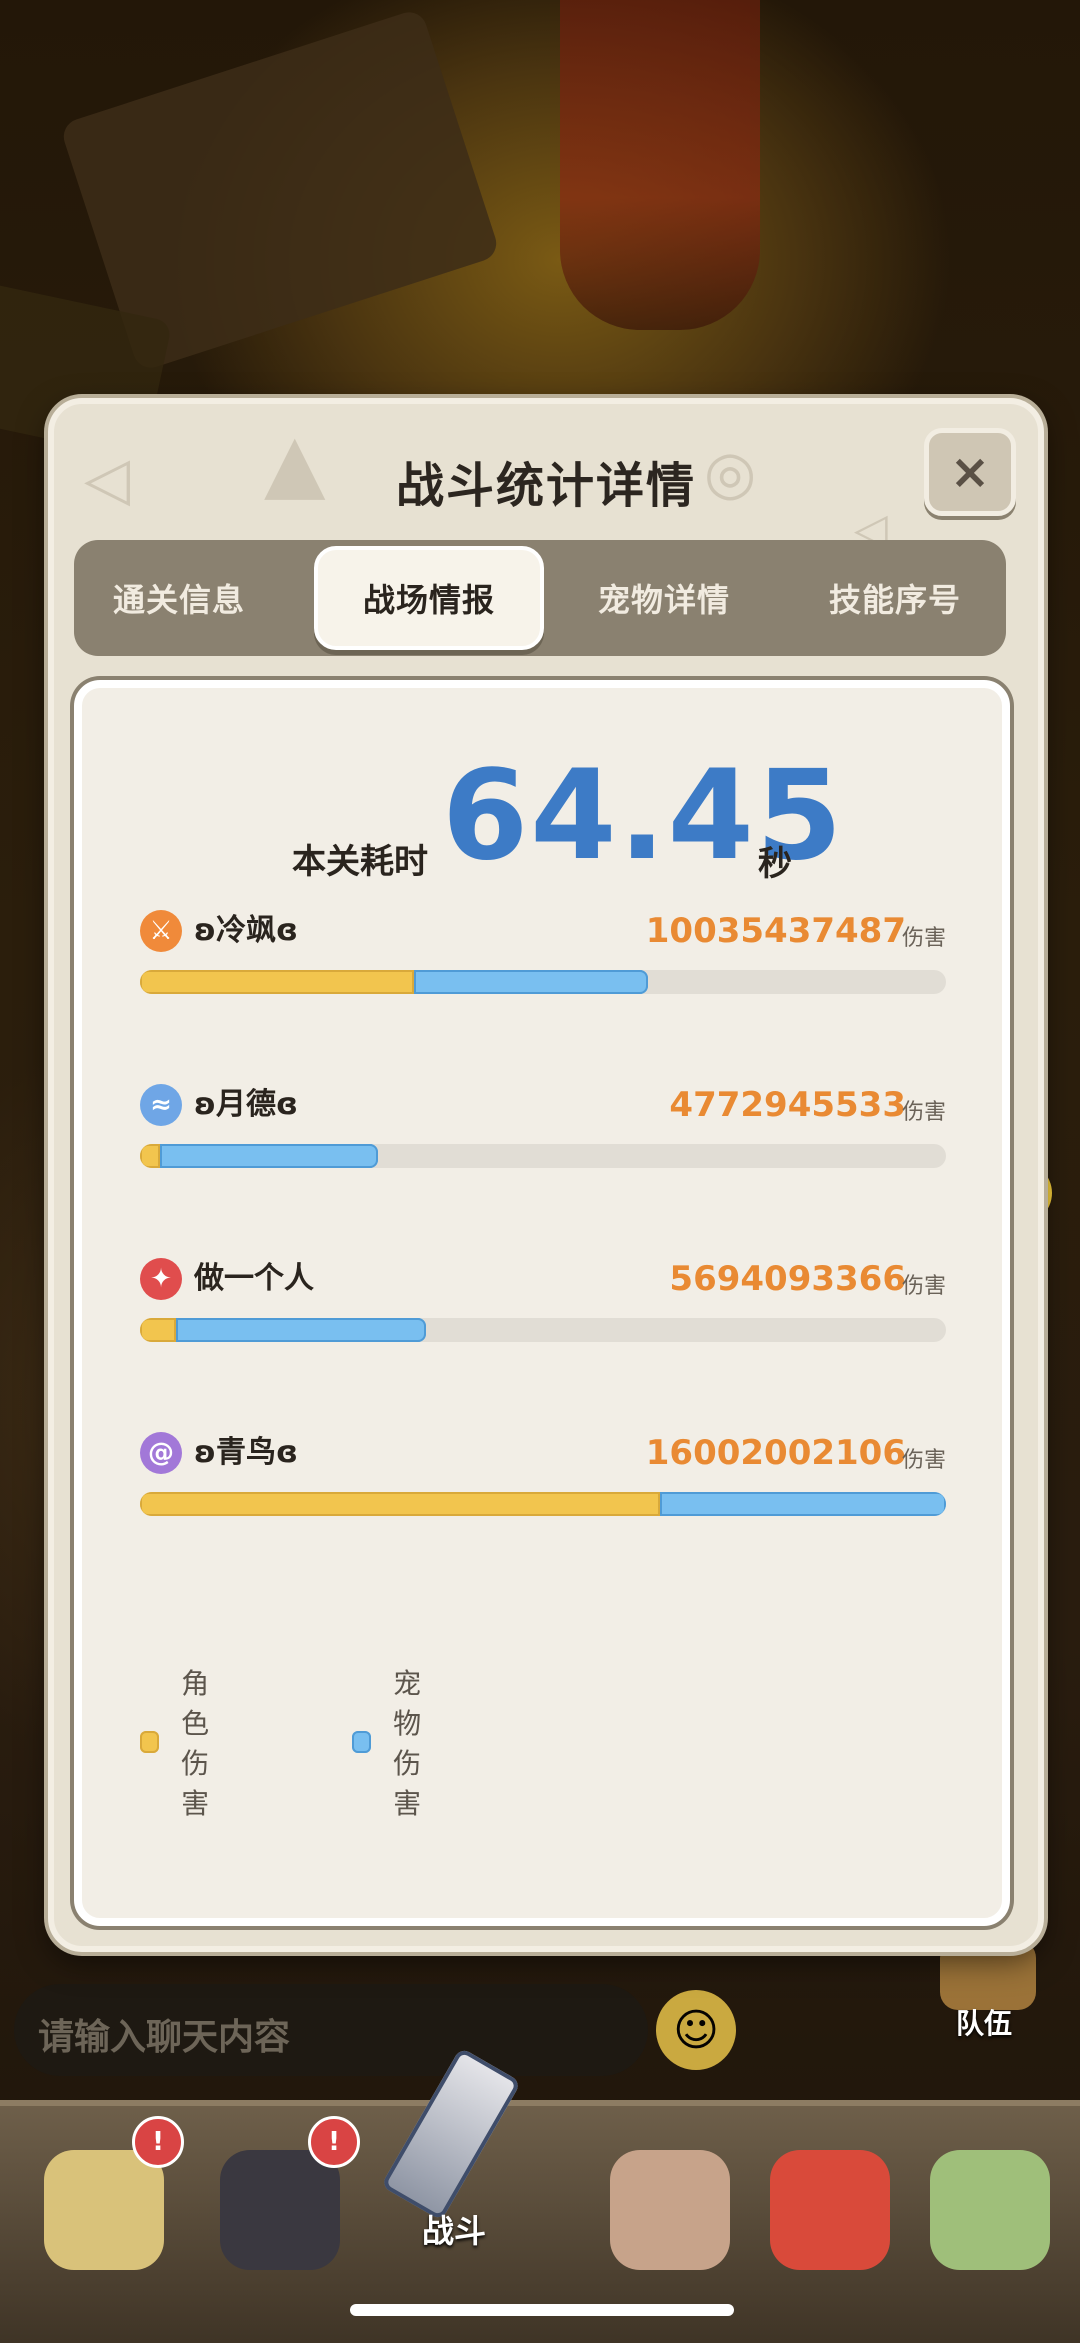  I want to click on player-row: ✦ 做一个人 5694093366 伤害, so click(543, 1318).